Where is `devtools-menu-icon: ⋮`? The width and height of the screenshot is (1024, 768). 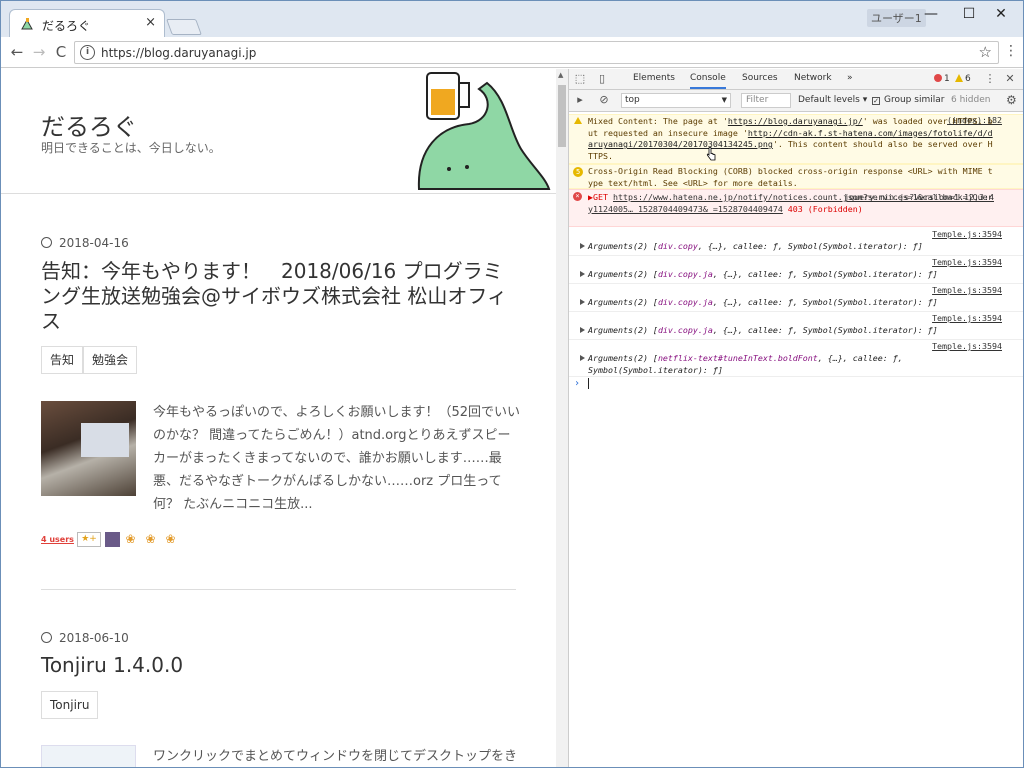 devtools-menu-icon: ⋮ is located at coordinates (990, 79).